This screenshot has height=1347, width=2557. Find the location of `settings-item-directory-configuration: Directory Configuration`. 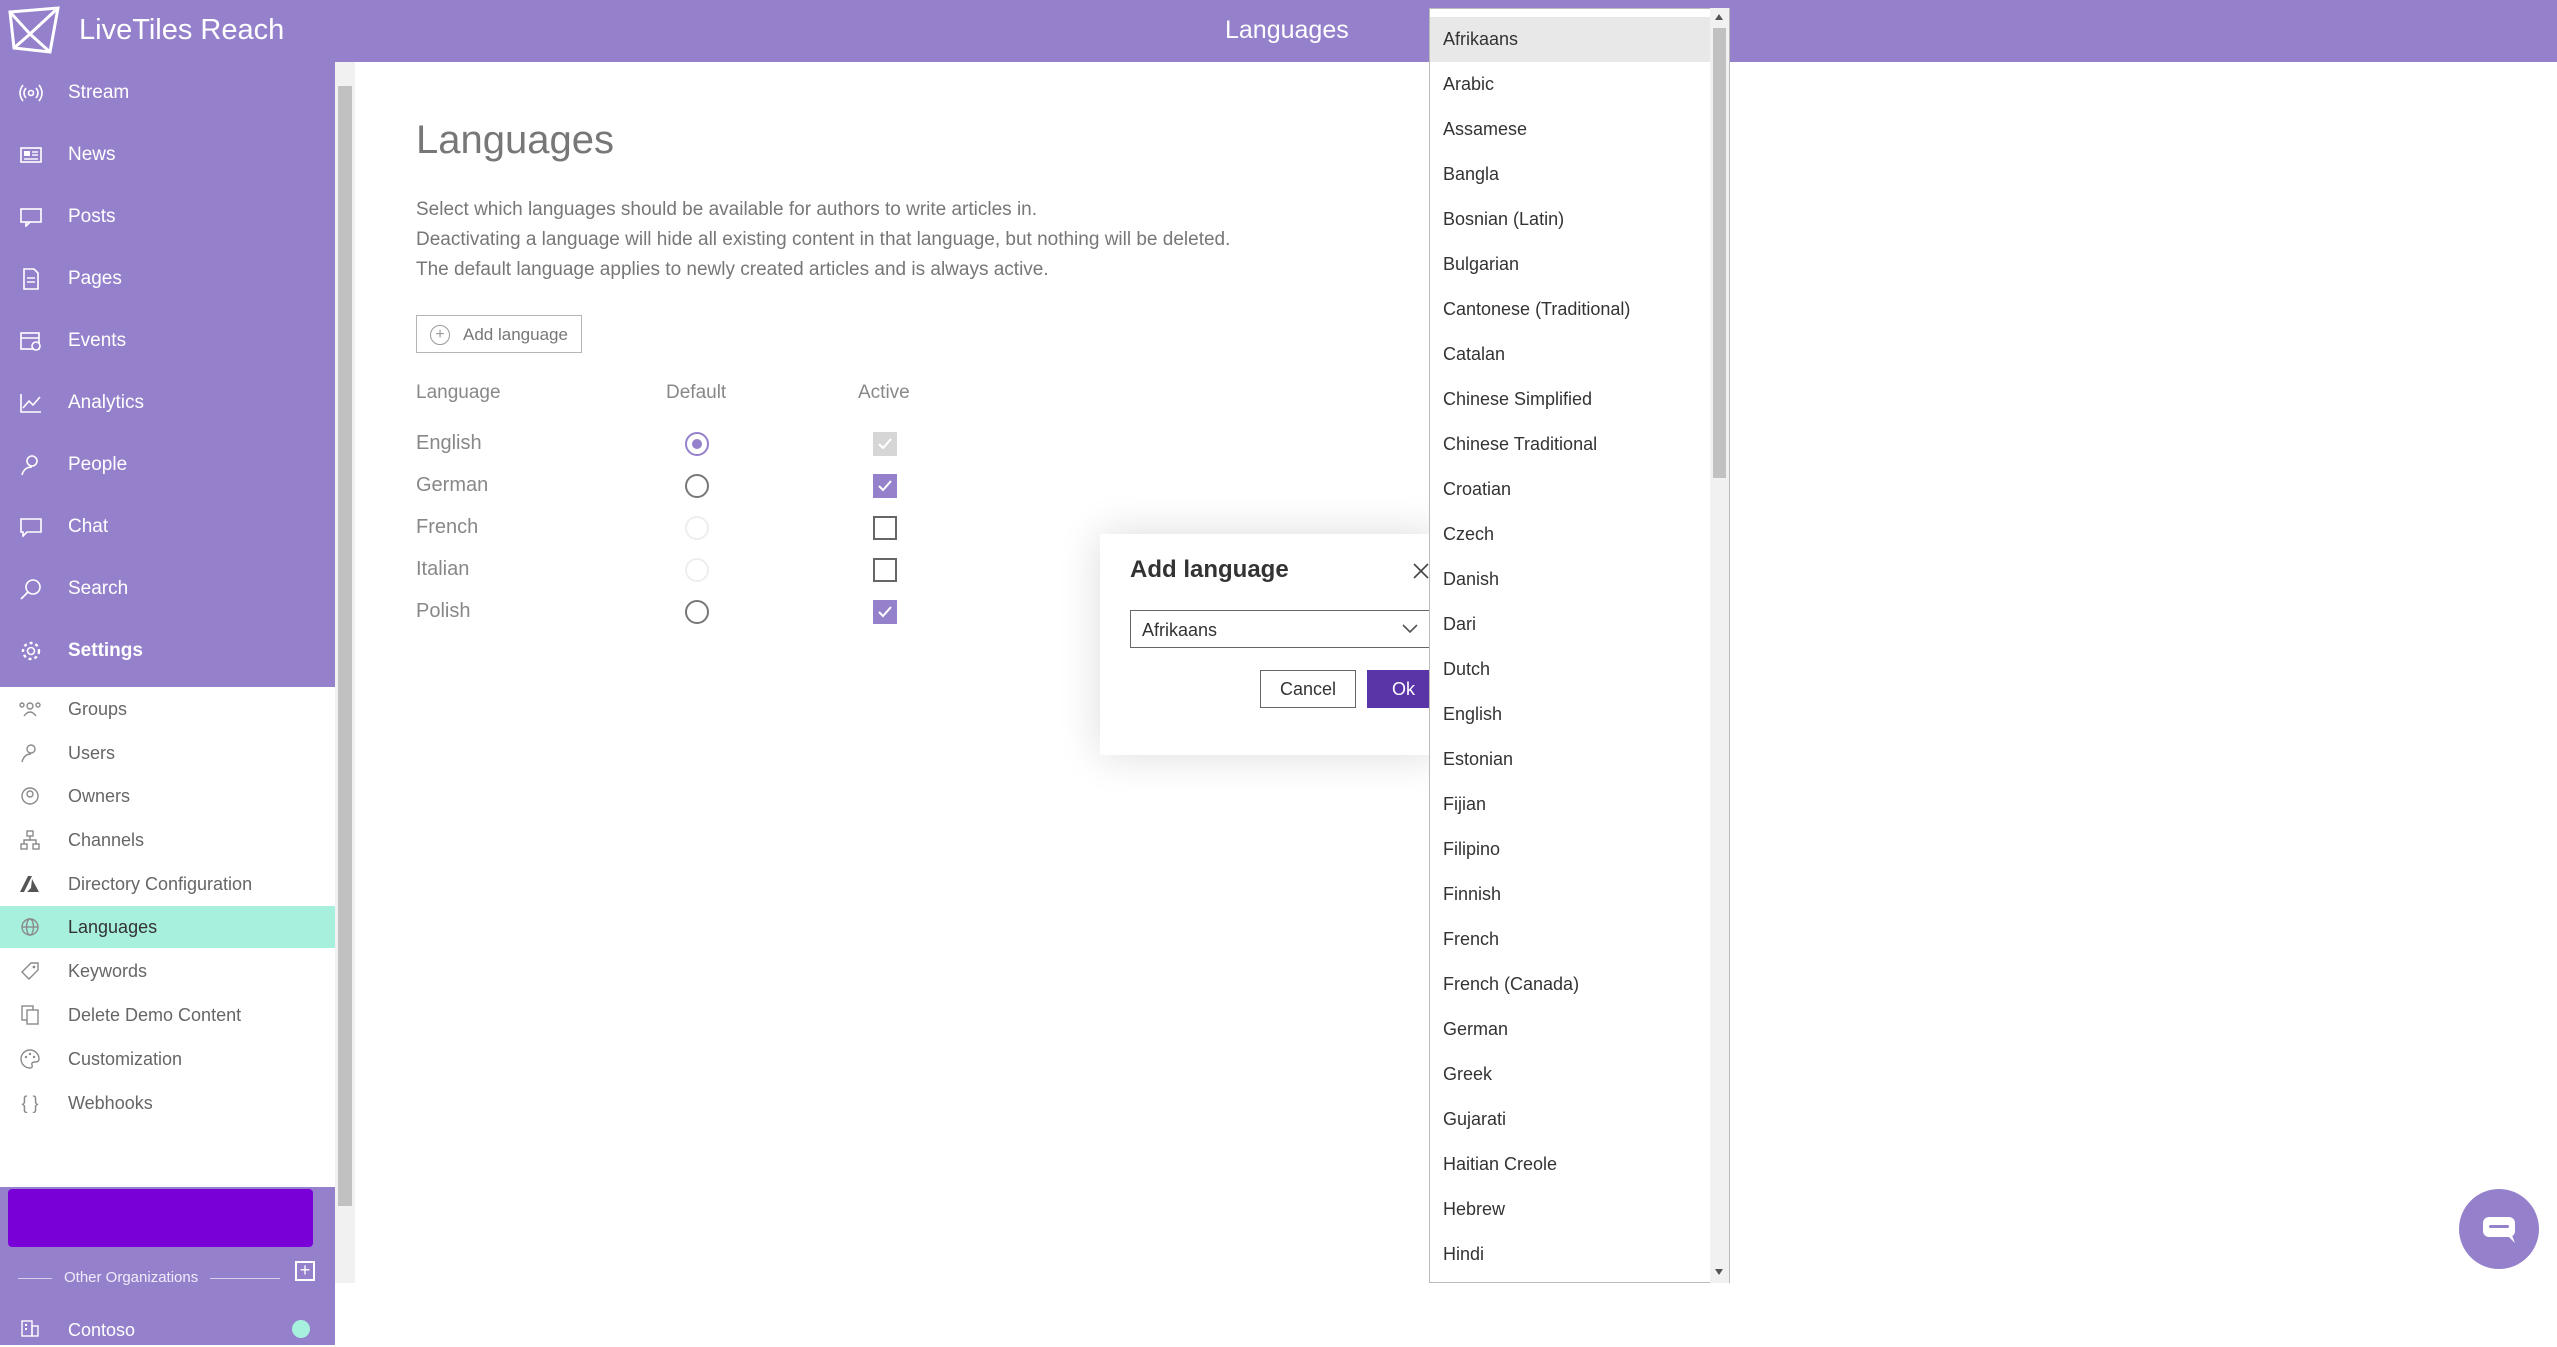

settings-item-directory-configuration: Directory Configuration is located at coordinates (167, 884).